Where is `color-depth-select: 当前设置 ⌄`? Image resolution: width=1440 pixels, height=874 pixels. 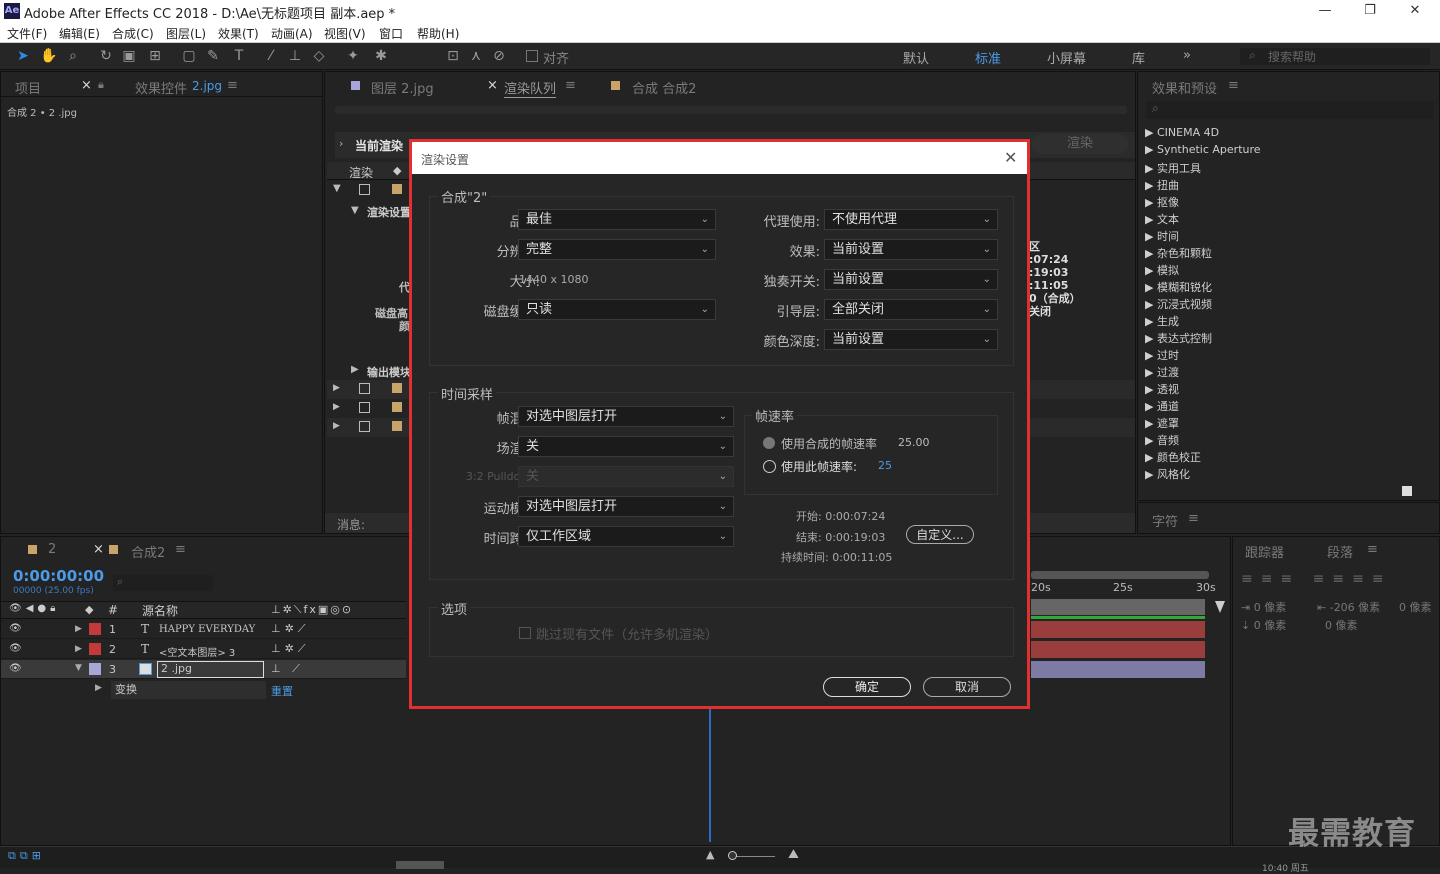
color-depth-select: 当前设置 ⌄ is located at coordinates (911, 339).